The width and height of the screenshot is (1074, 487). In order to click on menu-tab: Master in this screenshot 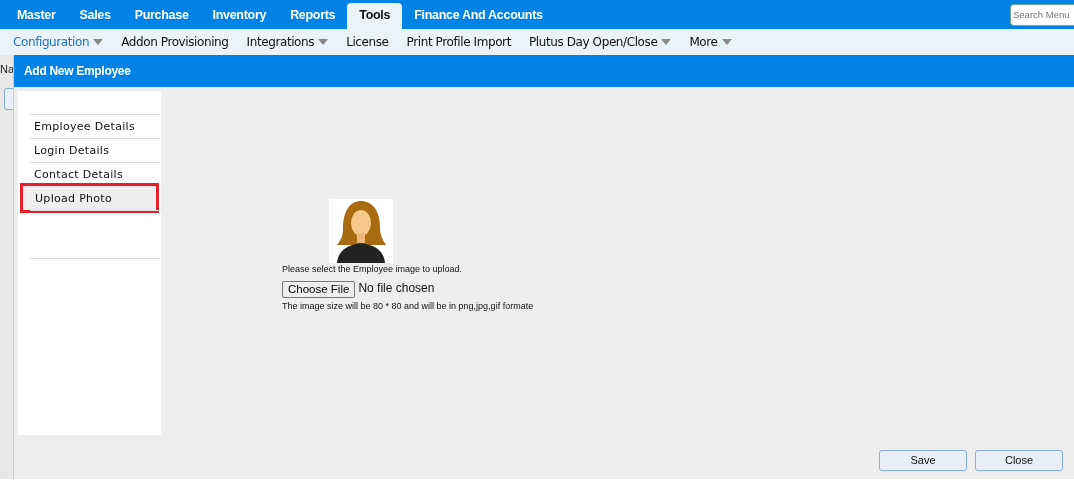, I will do `click(36, 16)`.